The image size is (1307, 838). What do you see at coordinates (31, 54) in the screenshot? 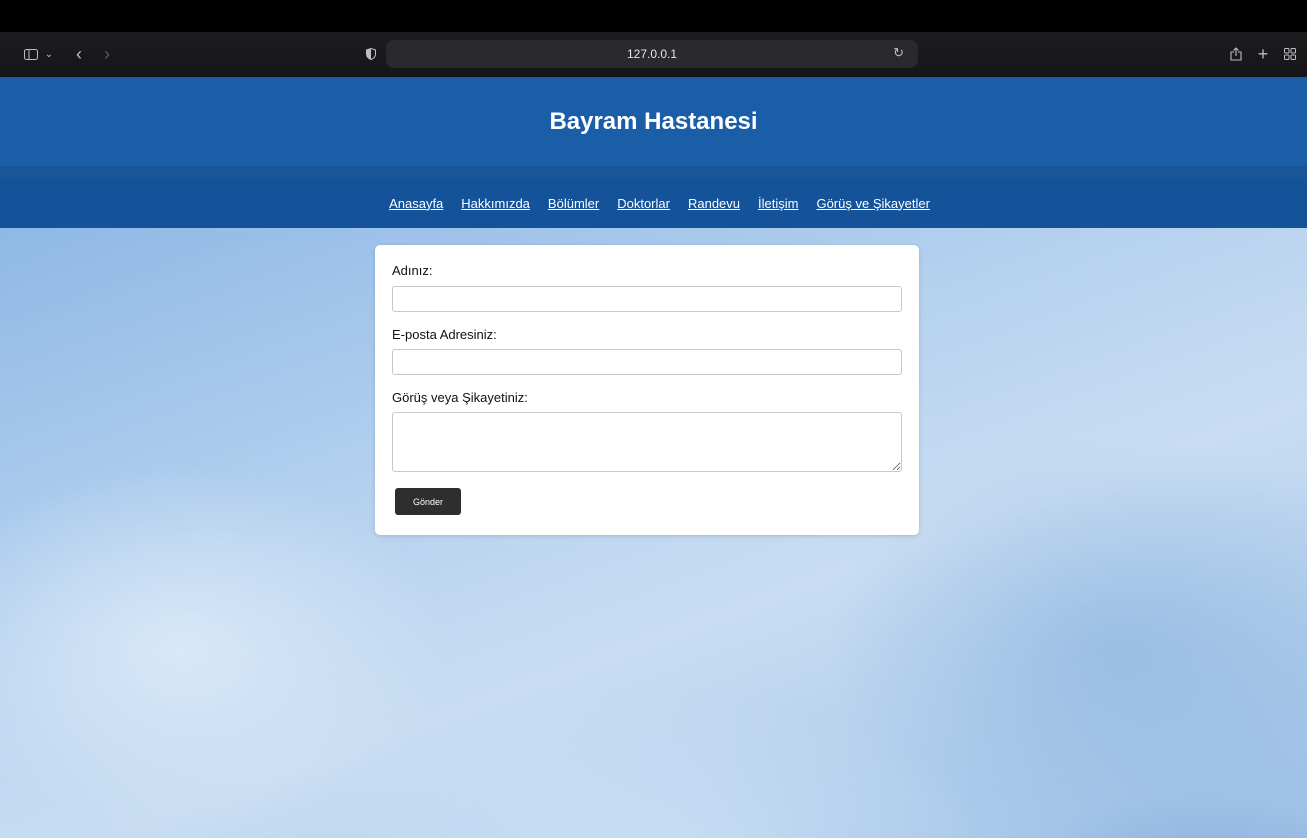
I see `sidebar-icon` at bounding box center [31, 54].